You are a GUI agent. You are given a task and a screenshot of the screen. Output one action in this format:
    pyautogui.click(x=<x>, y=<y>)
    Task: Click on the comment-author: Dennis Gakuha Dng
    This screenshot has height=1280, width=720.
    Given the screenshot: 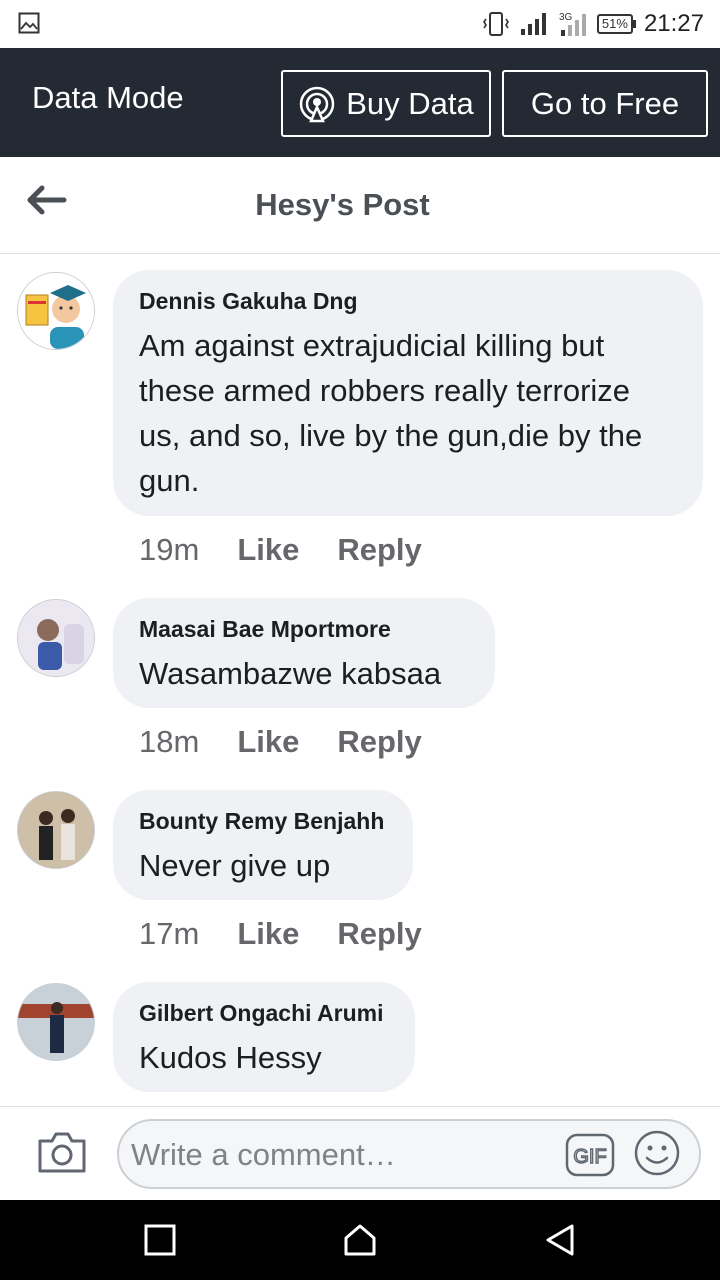 What is the action you would take?
    pyautogui.click(x=408, y=301)
    